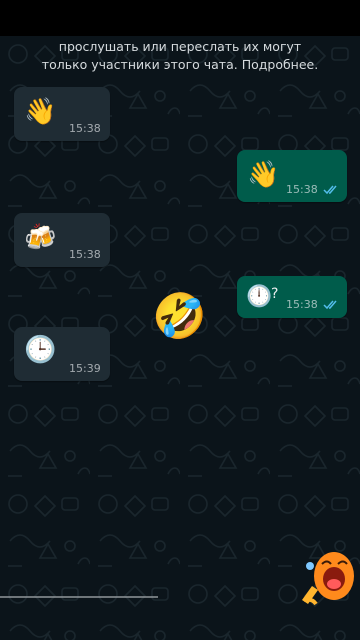  Describe the element at coordinates (62, 354) in the screenshot. I see `message-incoming: 🕒 15:39` at that location.